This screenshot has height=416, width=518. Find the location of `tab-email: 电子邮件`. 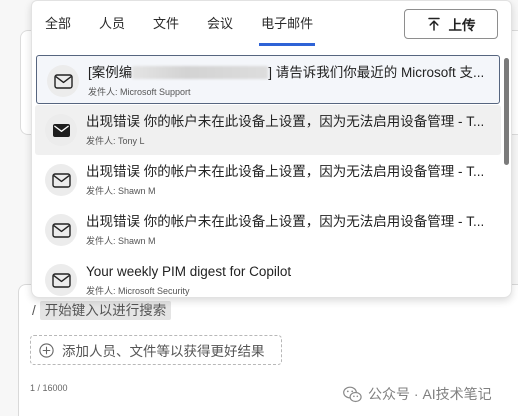

tab-email: 电子邮件 is located at coordinates (287, 30).